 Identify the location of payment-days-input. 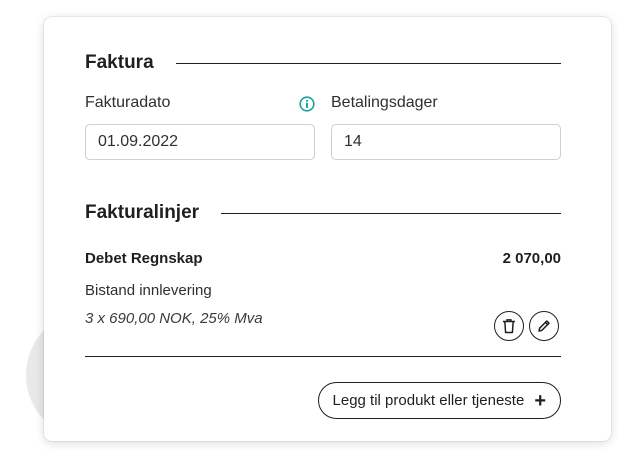
(446, 142).